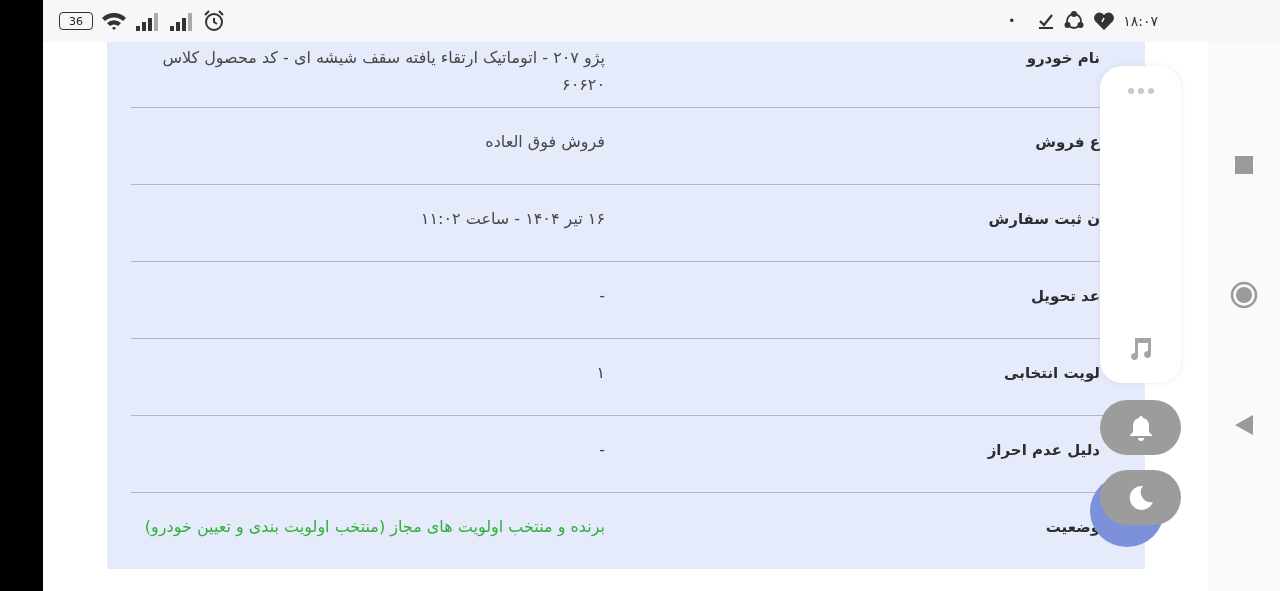  Describe the element at coordinates (512, 219) in the screenshot. I see `field-value: ۱۶ تیر ۱۴۰۴ - ساعت ۱۱:۰۲` at that location.